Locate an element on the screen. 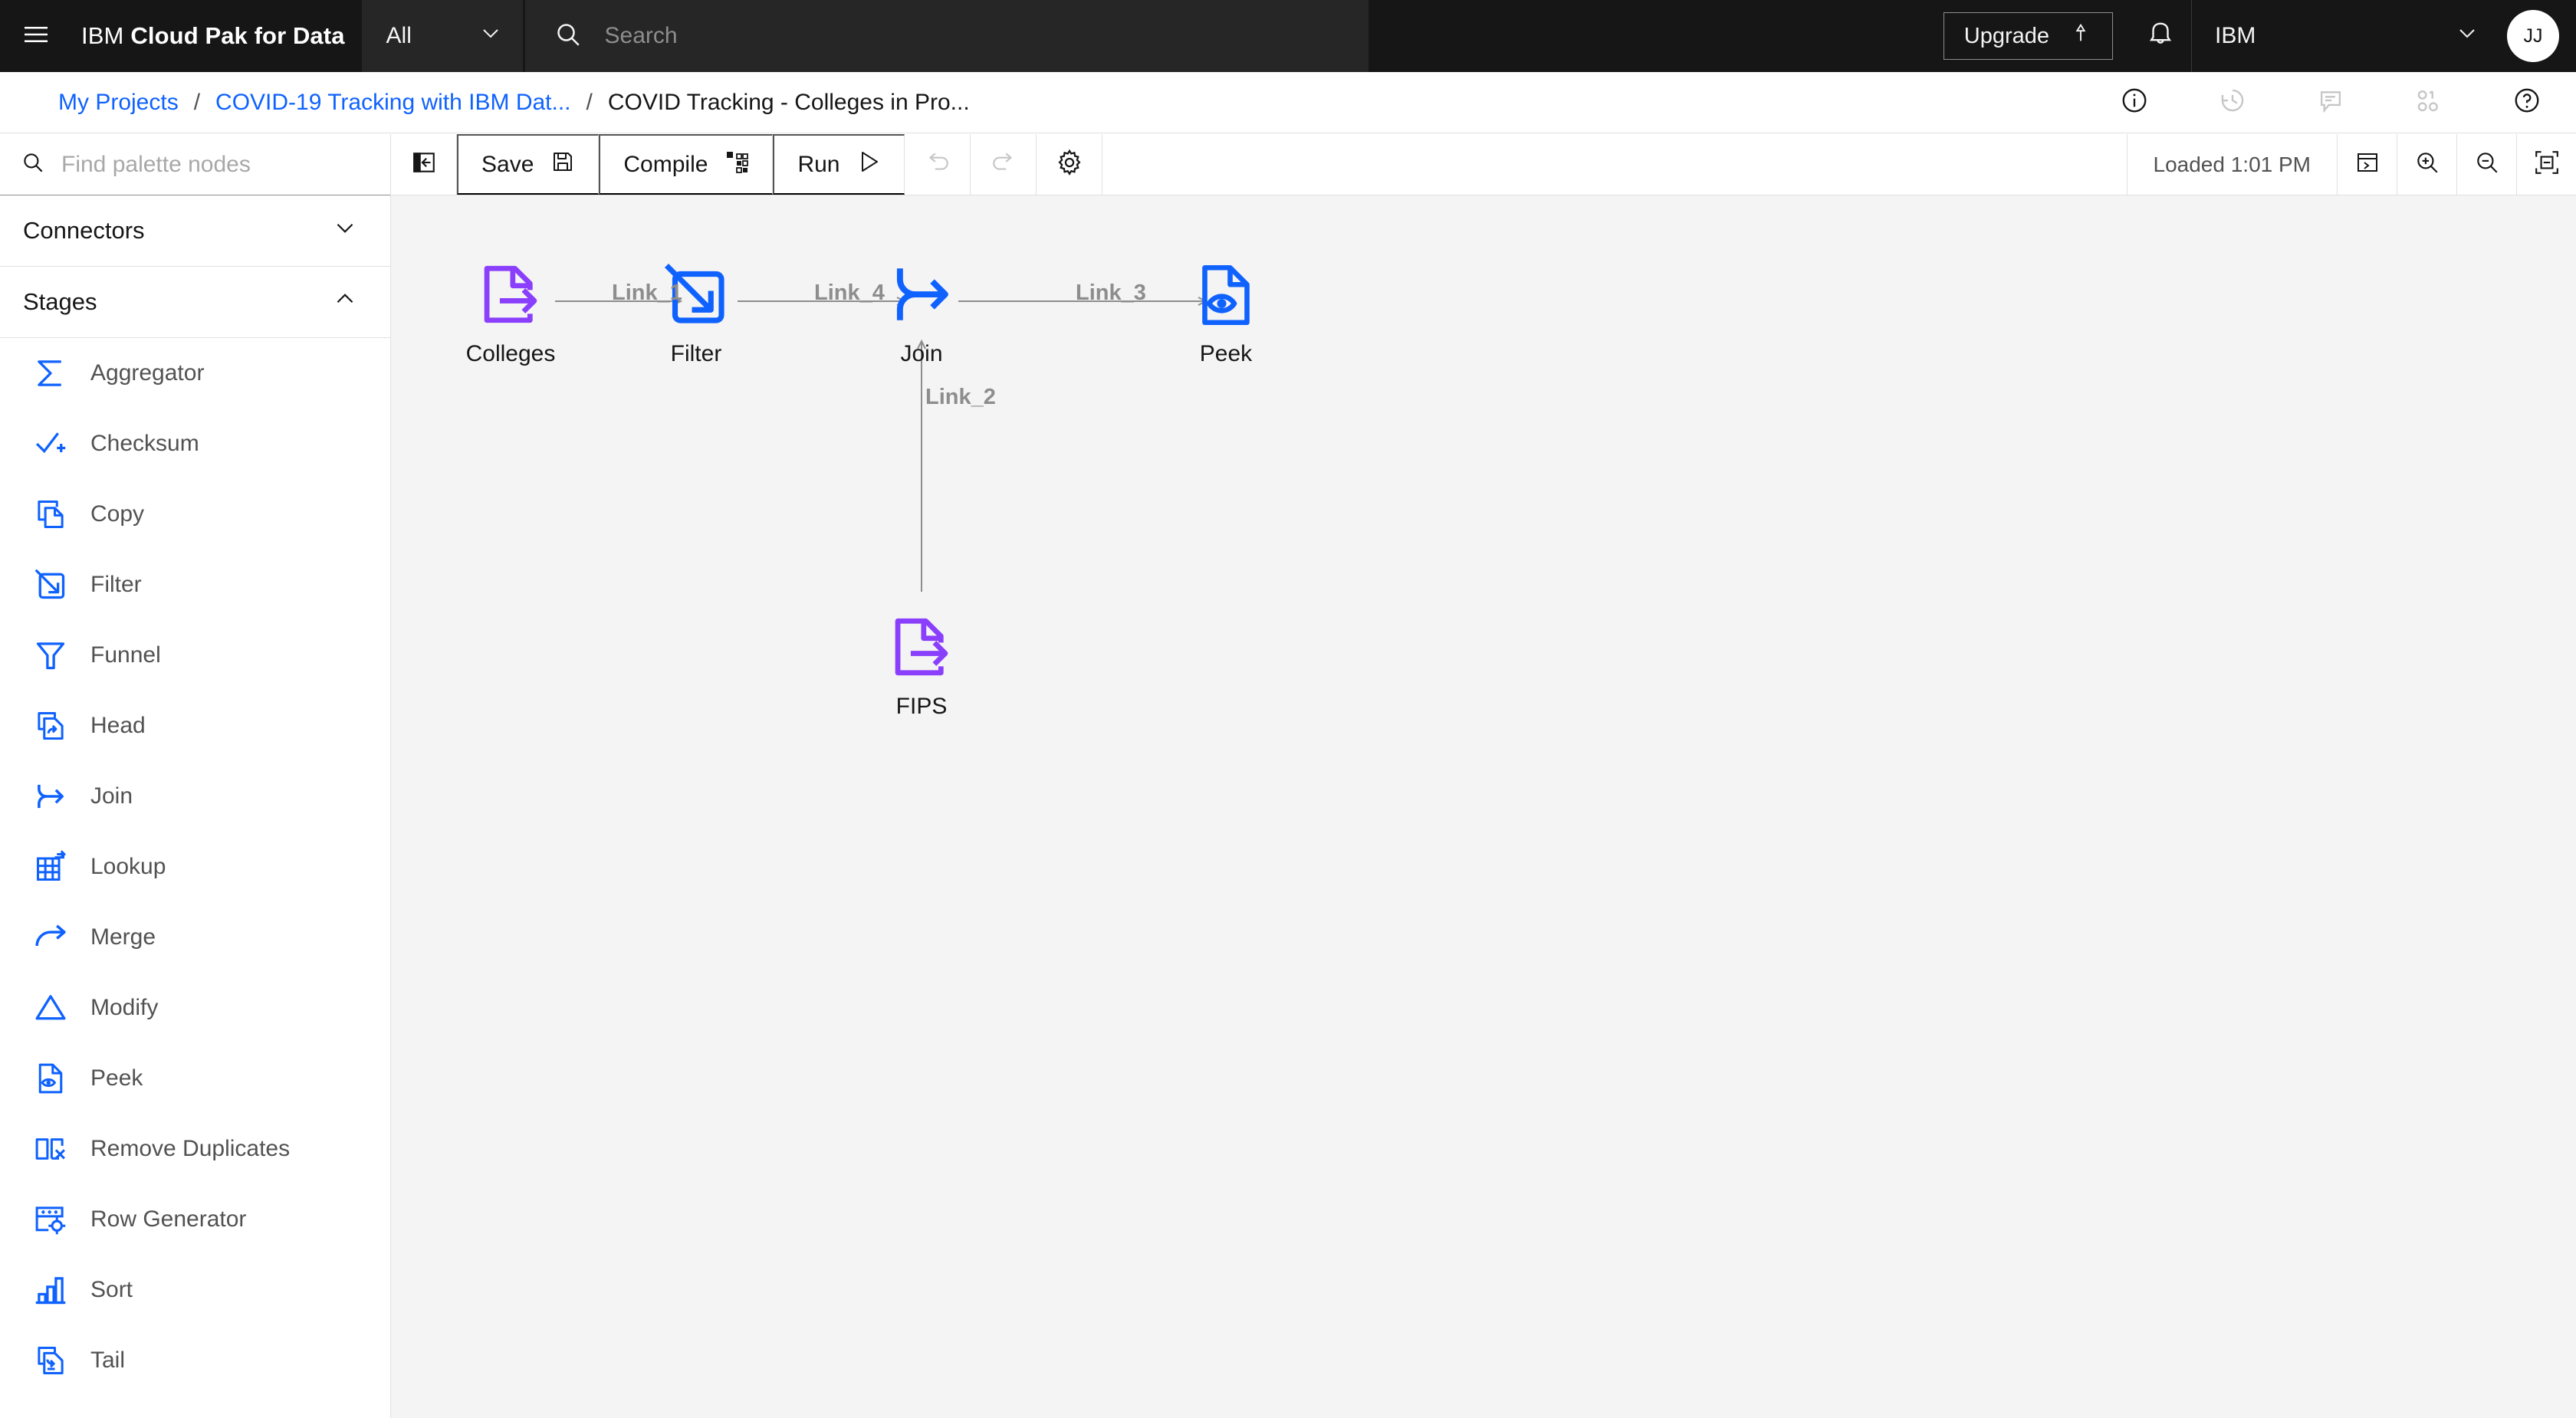  app-title: IBM Cloud Pak for Data is located at coordinates (209, 36).